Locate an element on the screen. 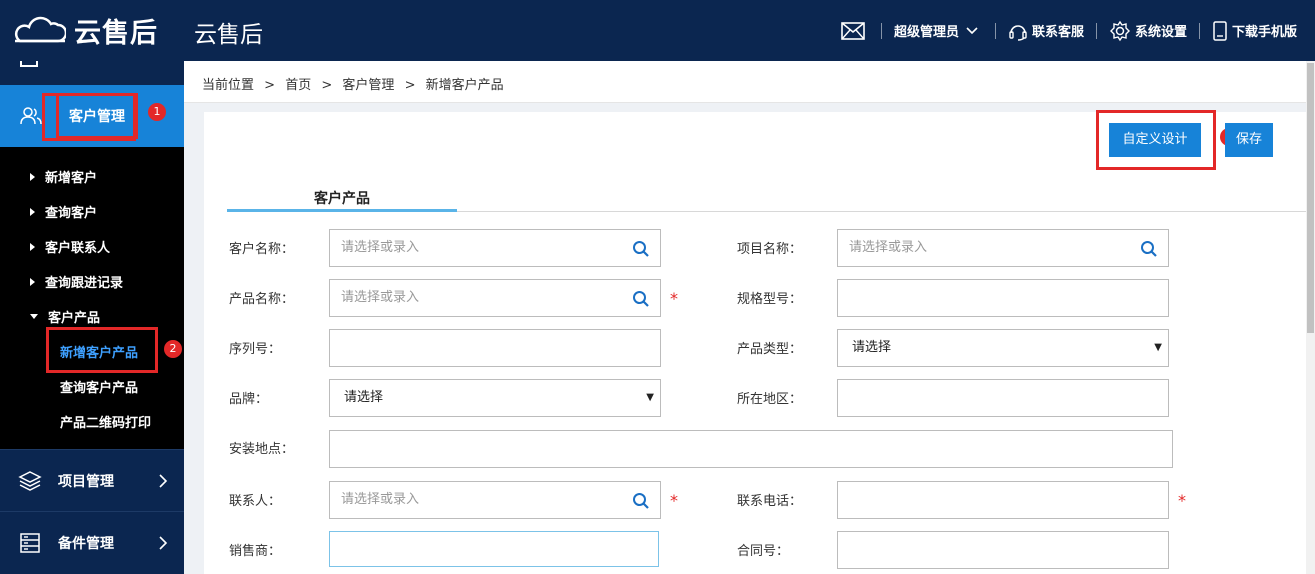 The width and height of the screenshot is (1315, 574). sidebar-subitem-followup-records: 查询跟进记录 is located at coordinates (76, 281).